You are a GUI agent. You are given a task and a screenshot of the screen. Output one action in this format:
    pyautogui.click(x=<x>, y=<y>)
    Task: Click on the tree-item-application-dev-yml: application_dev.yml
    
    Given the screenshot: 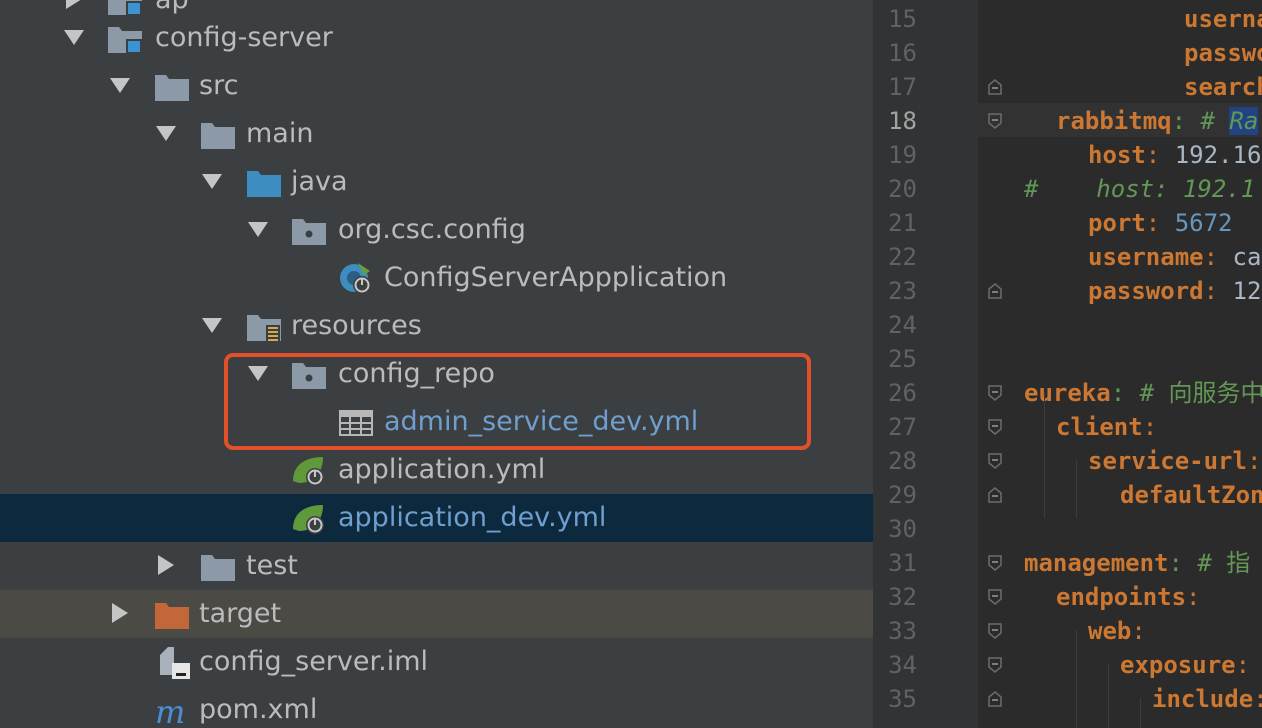 What is the action you would take?
    pyautogui.click(x=436, y=518)
    